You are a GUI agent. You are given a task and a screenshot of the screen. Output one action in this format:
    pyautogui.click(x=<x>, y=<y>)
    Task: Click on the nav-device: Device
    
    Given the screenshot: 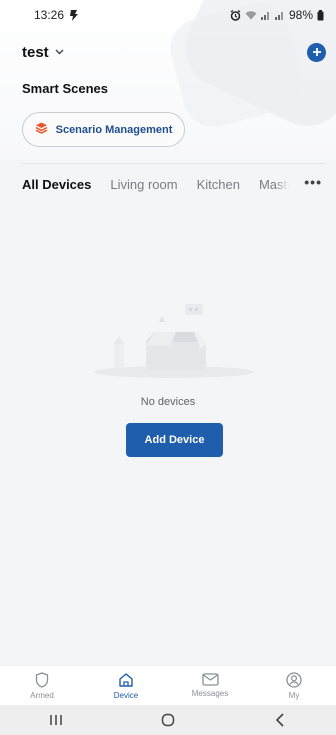 What is the action you would take?
    pyautogui.click(x=126, y=686)
    